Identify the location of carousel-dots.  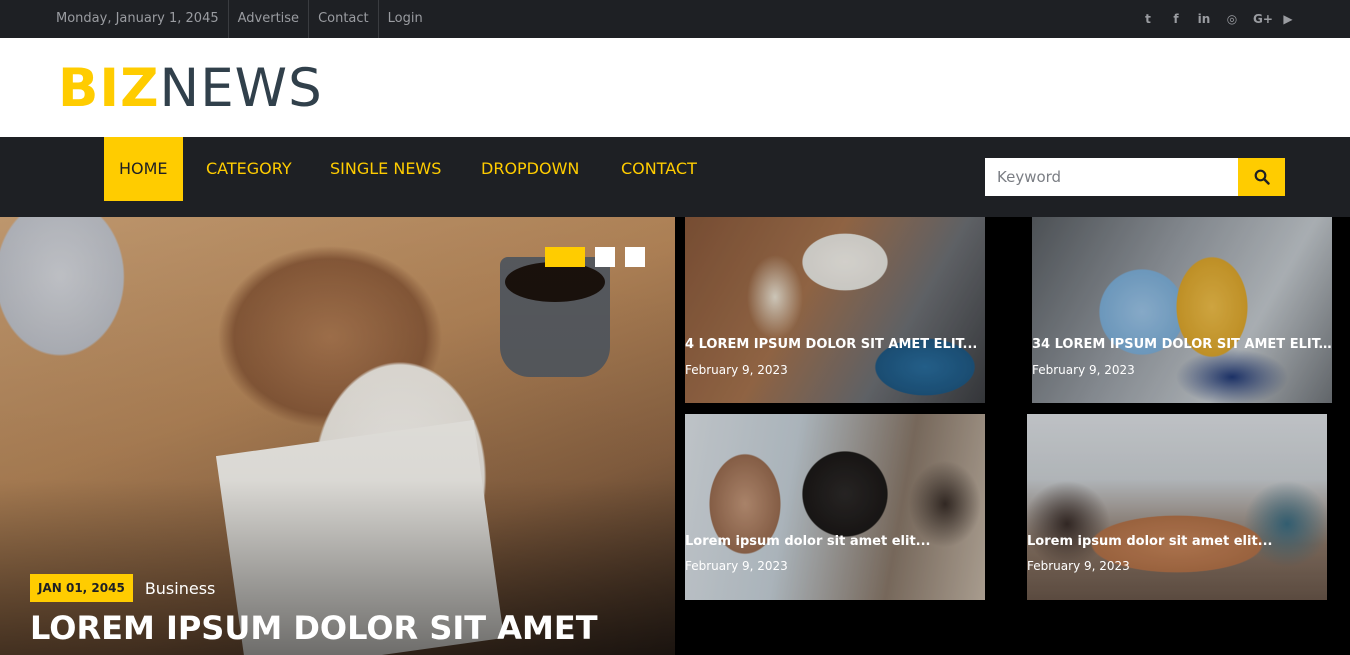
(595, 257).